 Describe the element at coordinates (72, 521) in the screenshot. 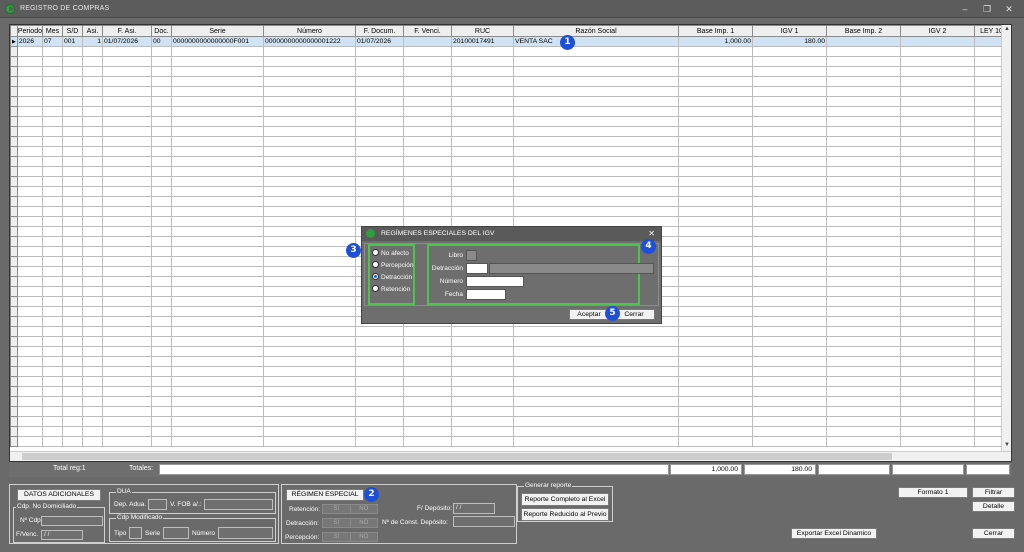

I see `n-cdp-input` at that location.